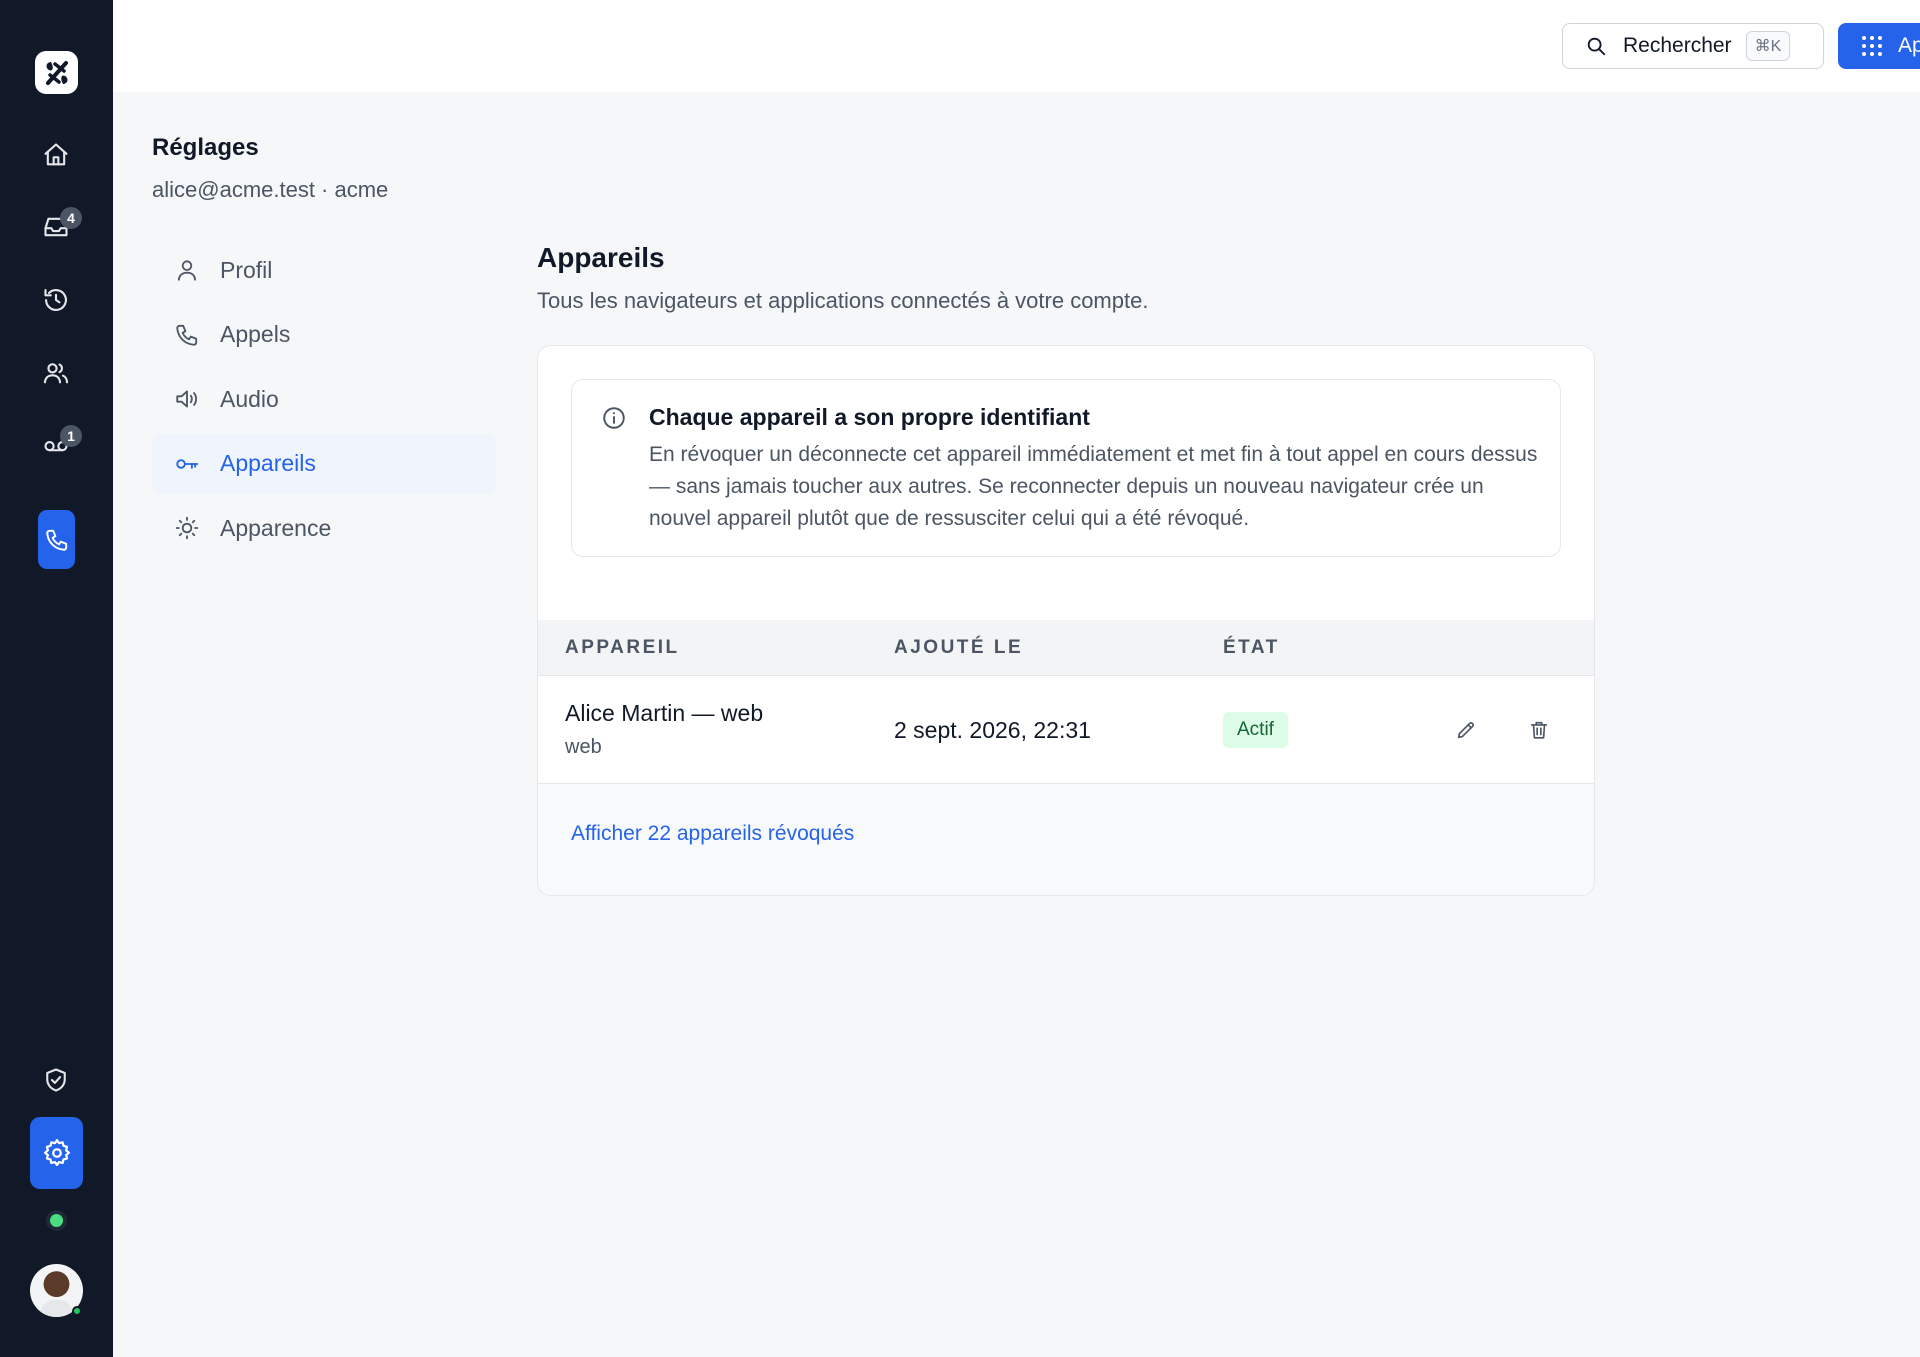 This screenshot has height=1357, width=1920. What do you see at coordinates (869, 417) in the screenshot?
I see `info-title: Chaque appareil a son propre identifiant` at bounding box center [869, 417].